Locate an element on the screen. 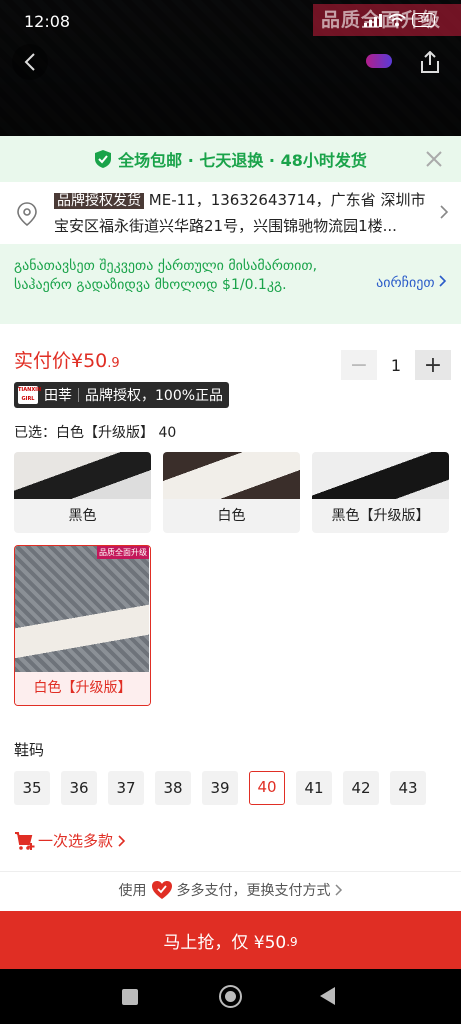 The image size is (461, 1024). share-icon is located at coordinates (430, 62).